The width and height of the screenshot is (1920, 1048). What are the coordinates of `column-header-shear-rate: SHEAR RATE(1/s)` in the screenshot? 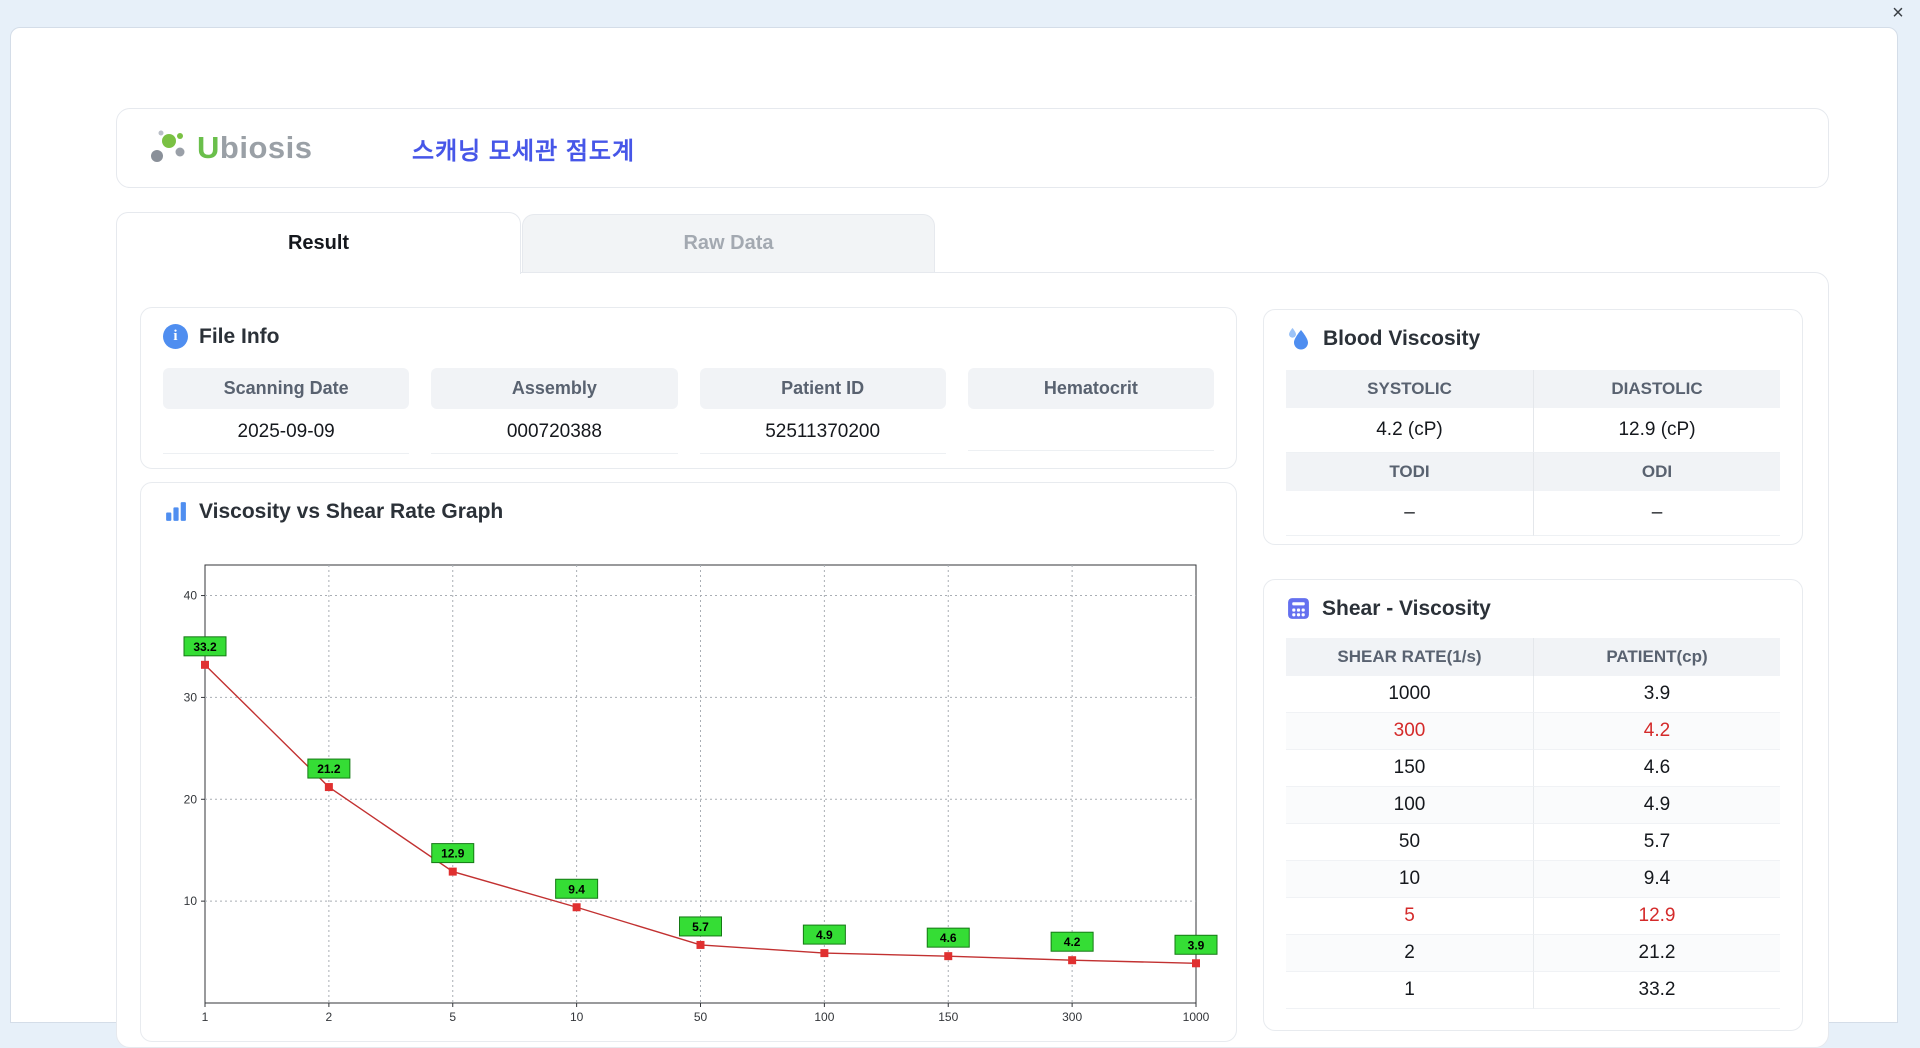 It's located at (1409, 657).